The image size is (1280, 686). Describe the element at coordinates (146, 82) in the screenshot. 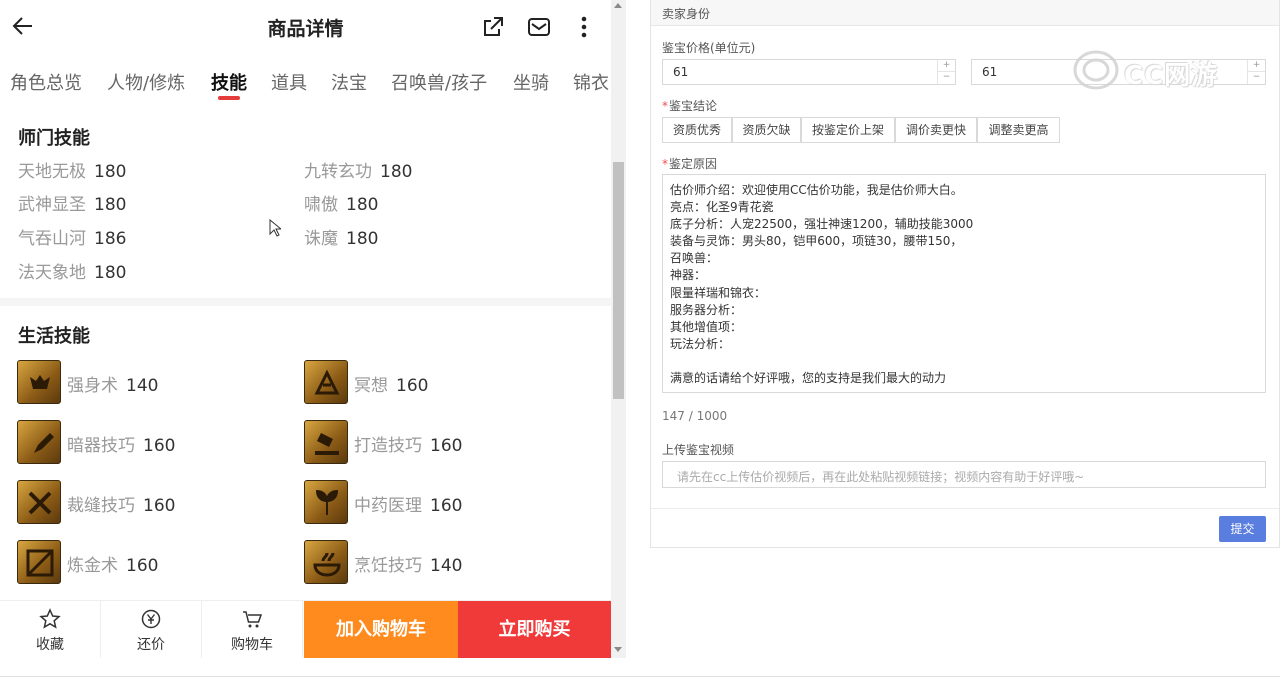

I see `tab-character: 人物/修炼` at that location.